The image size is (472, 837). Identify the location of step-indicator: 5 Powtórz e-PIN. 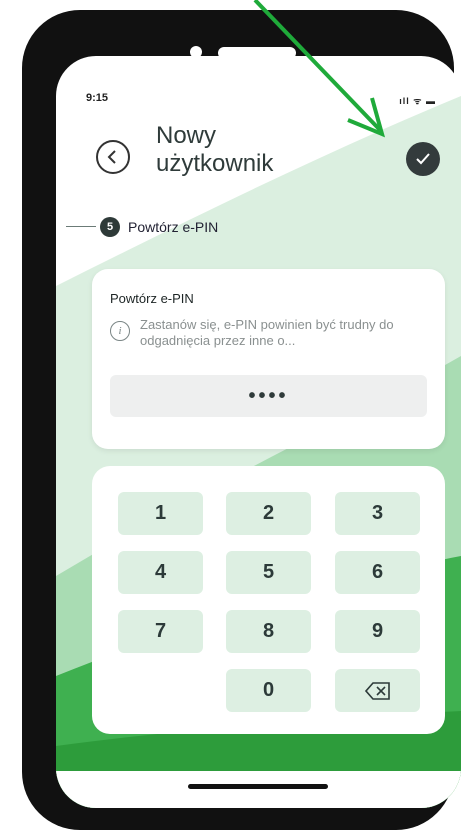
(159, 227).